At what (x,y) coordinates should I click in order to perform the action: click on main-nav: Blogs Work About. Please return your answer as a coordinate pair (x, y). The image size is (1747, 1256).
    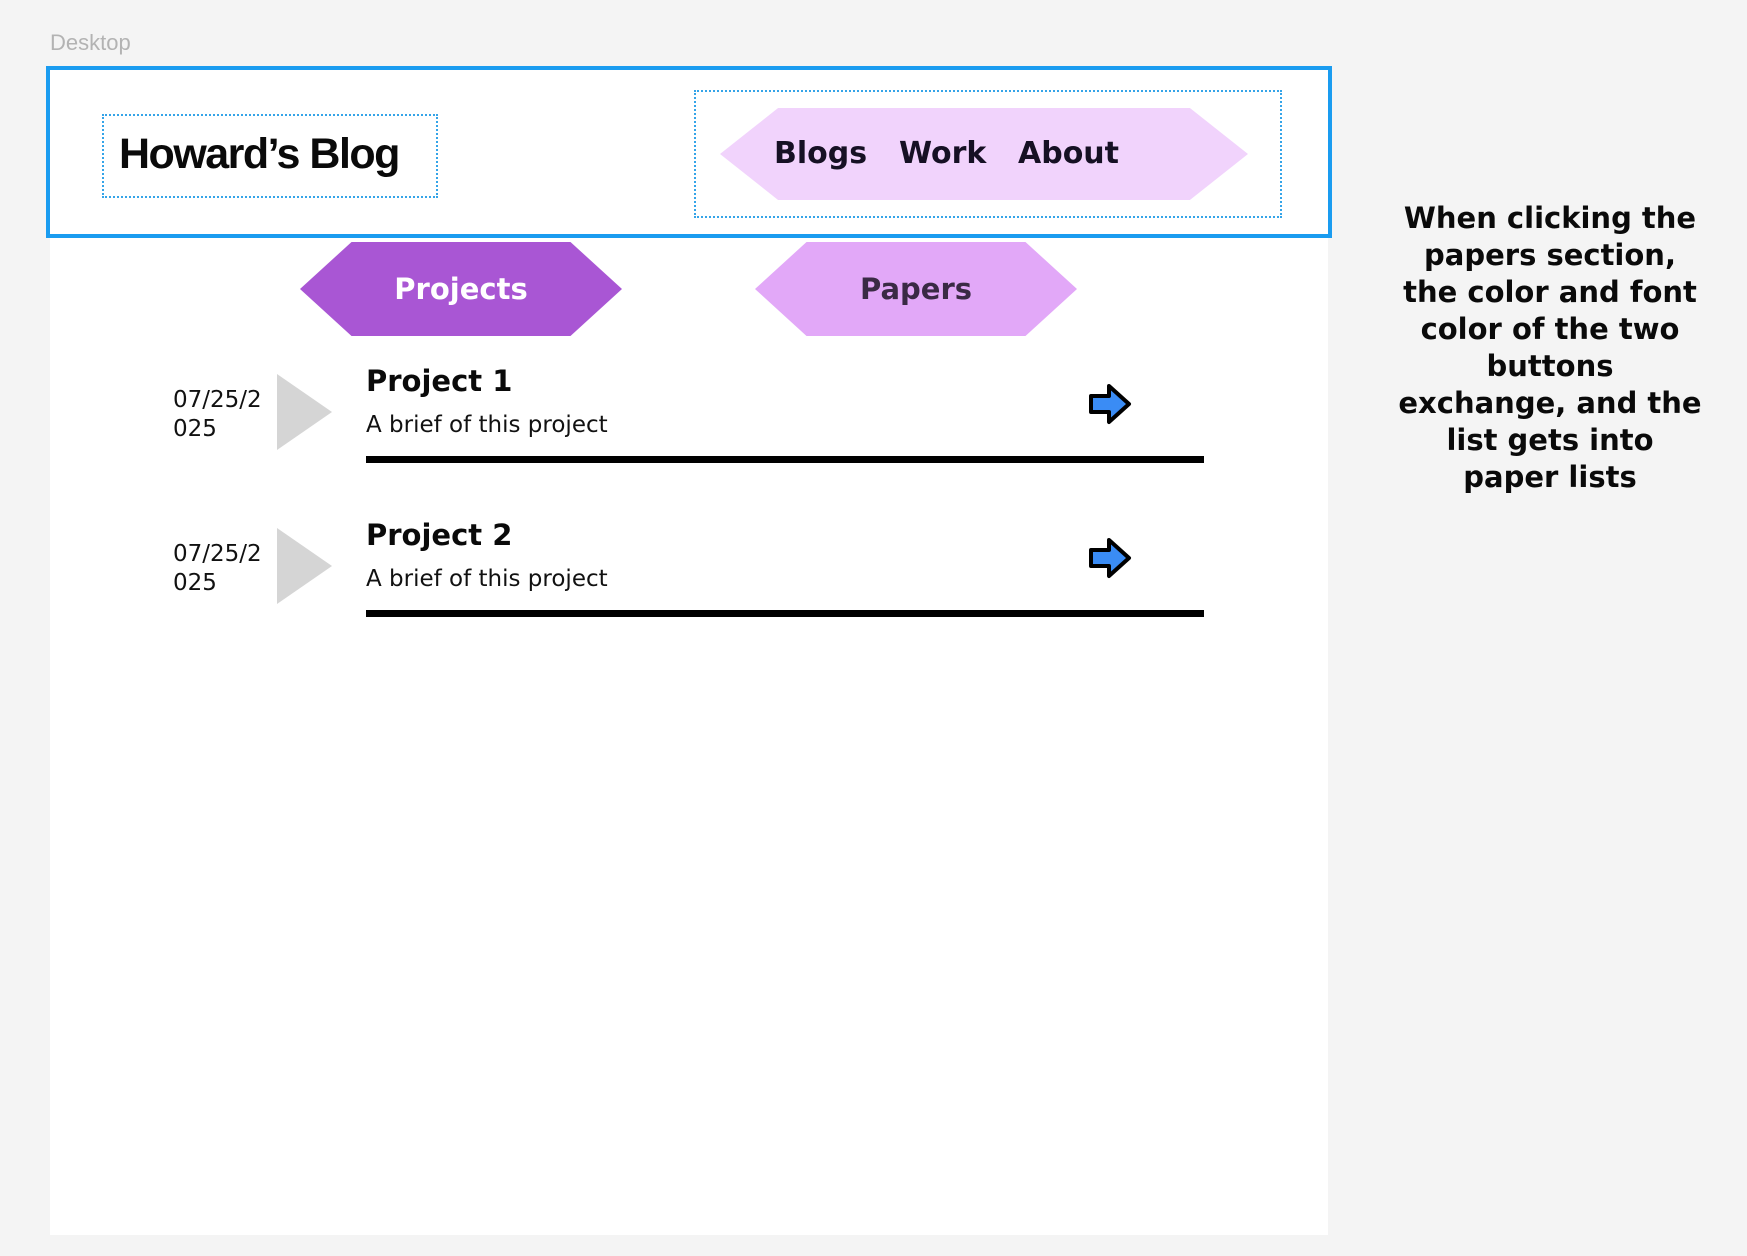
    Looking at the image, I should click on (988, 154).